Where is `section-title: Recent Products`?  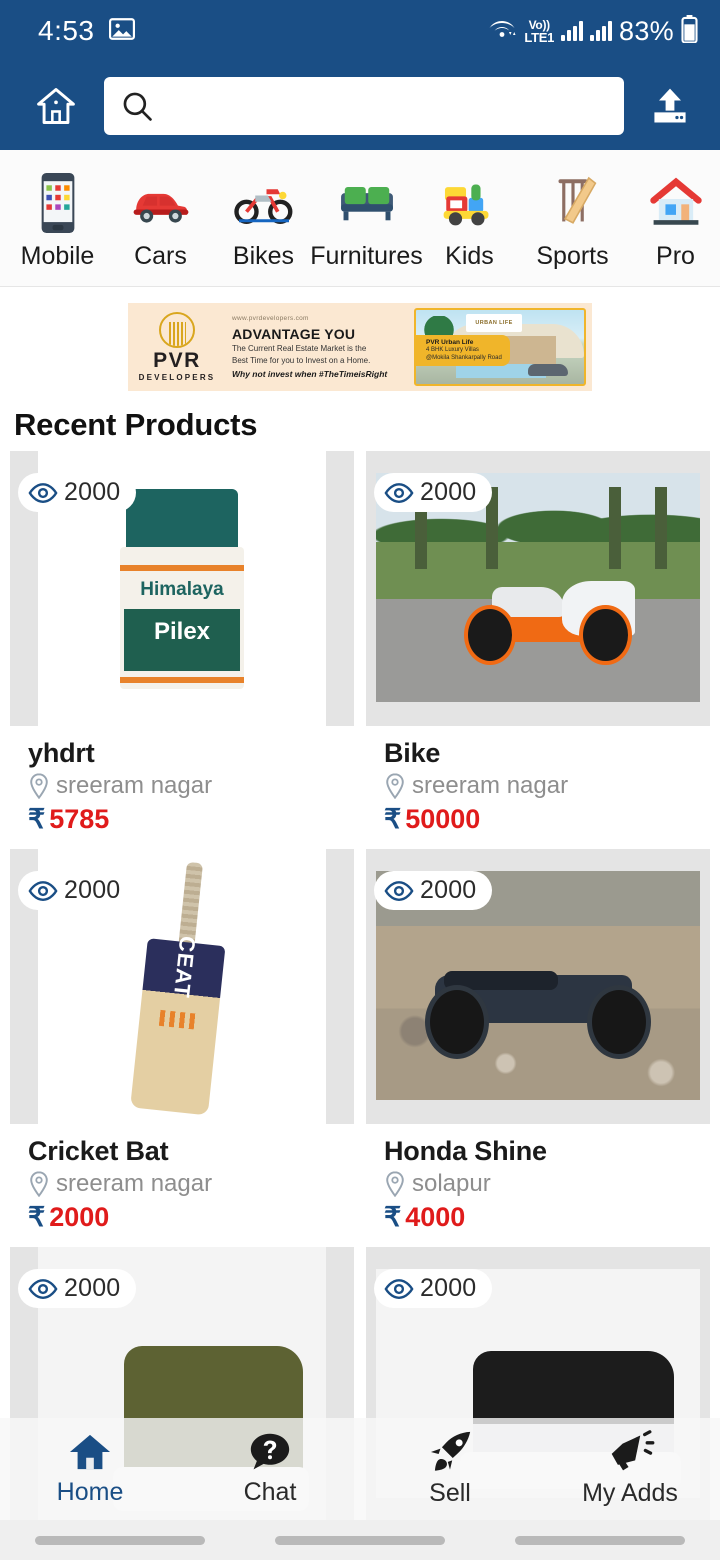 section-title: Recent Products is located at coordinates (136, 424).